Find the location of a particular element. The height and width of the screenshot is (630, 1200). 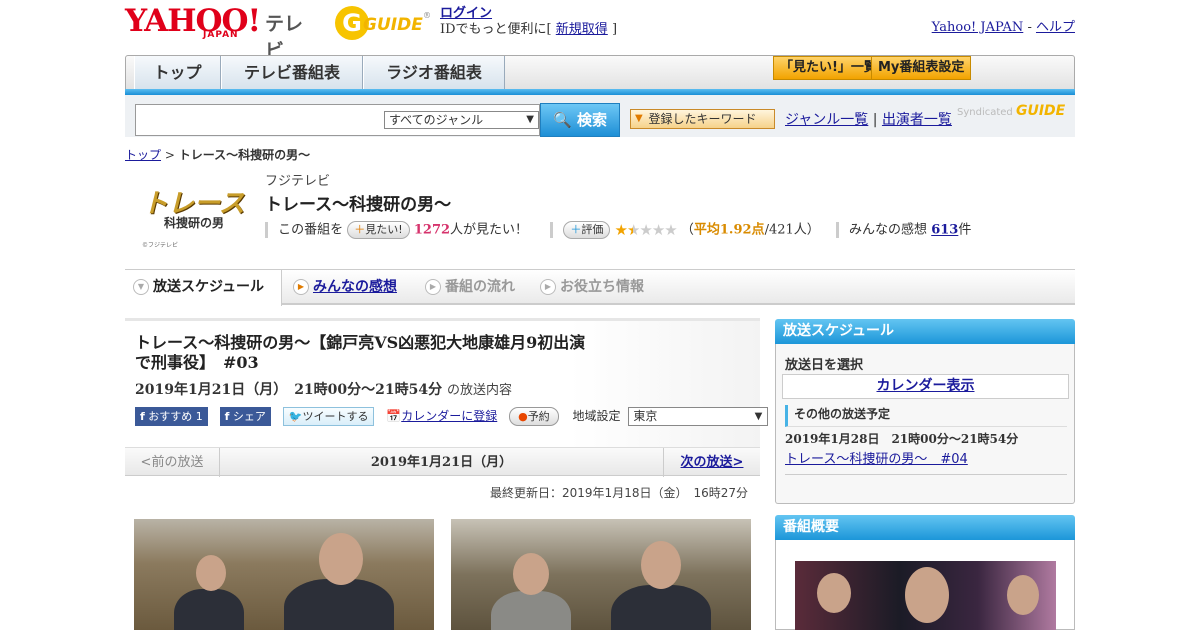

program-logo: トレース 科捜研の男 ©フジテレビ is located at coordinates (197, 219).